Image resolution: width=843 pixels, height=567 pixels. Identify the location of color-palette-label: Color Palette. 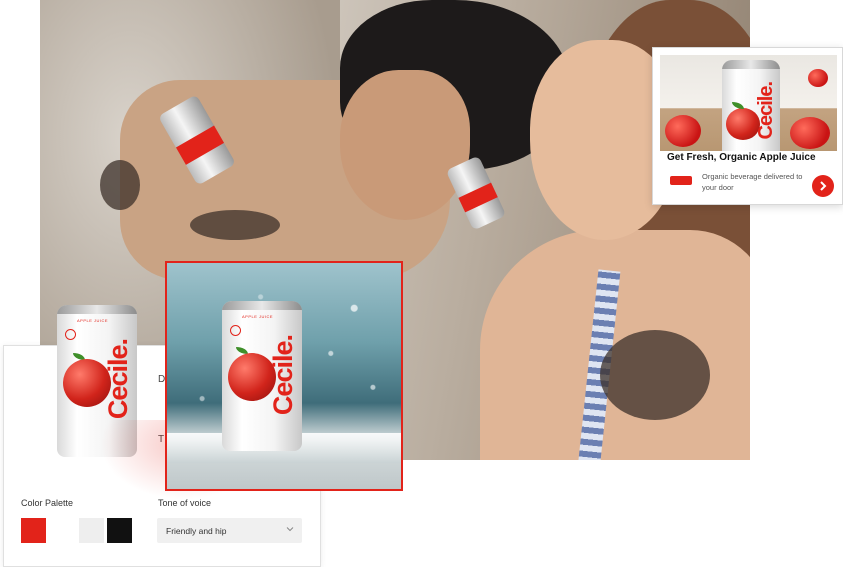
(47, 503).